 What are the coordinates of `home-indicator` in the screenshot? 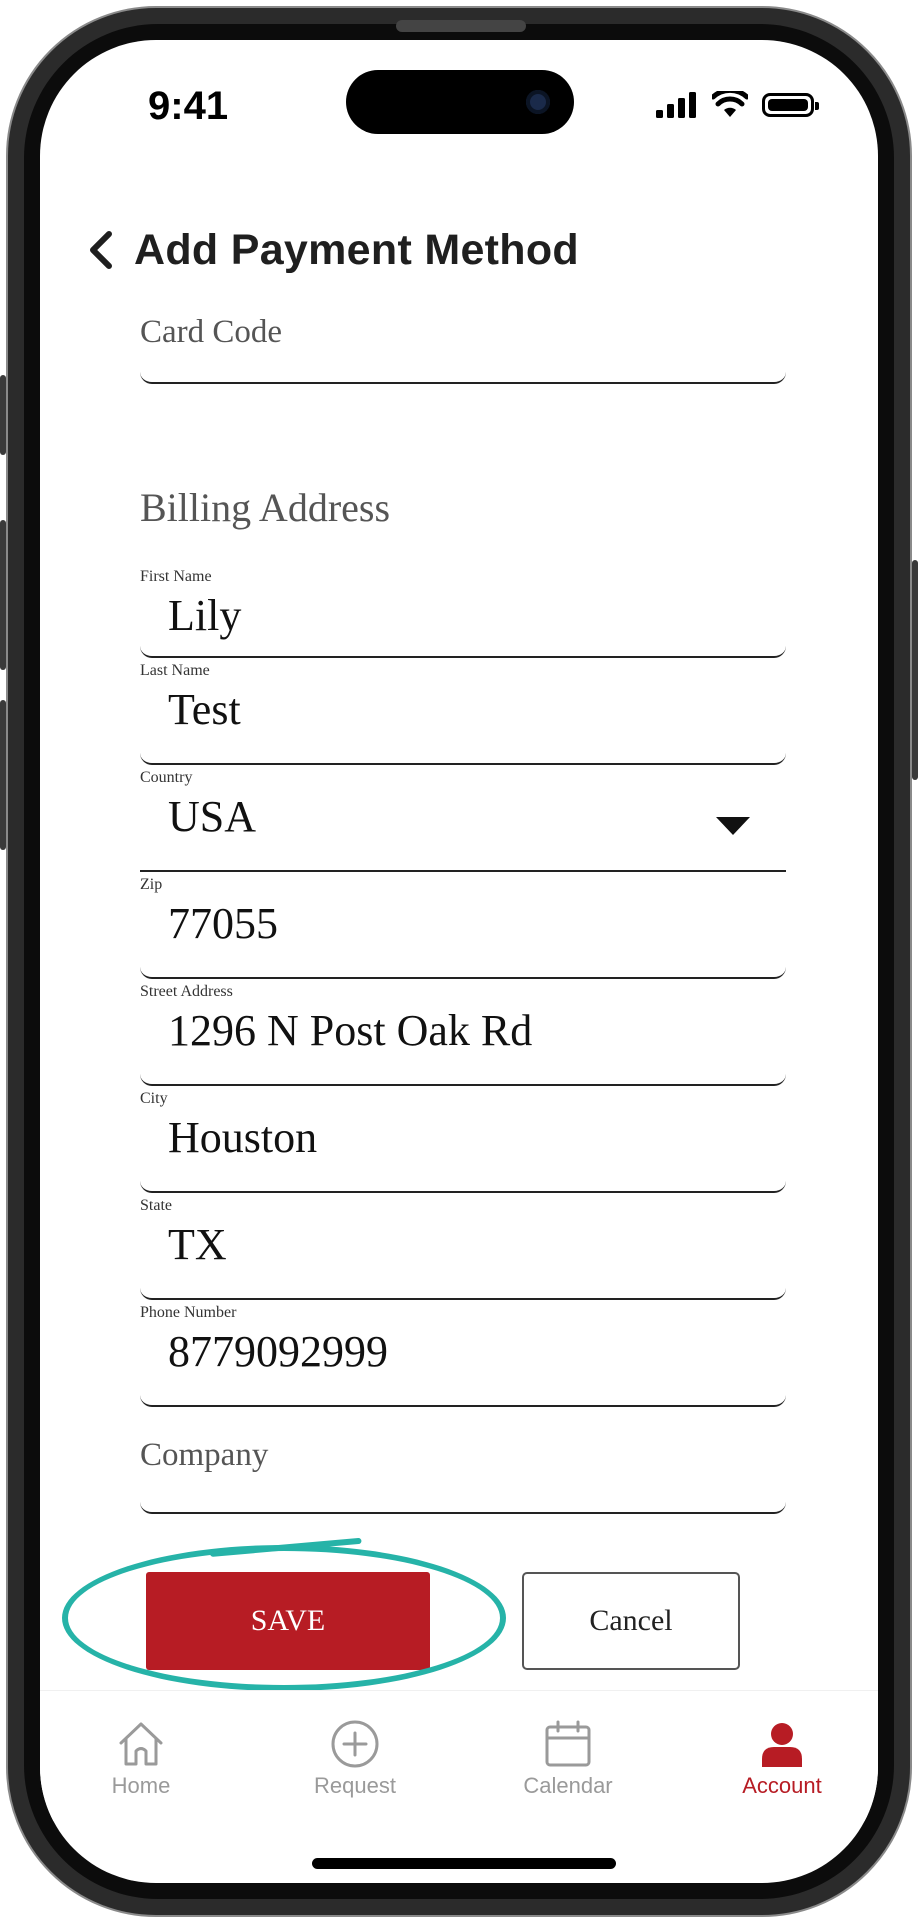 It's located at (464, 1863).